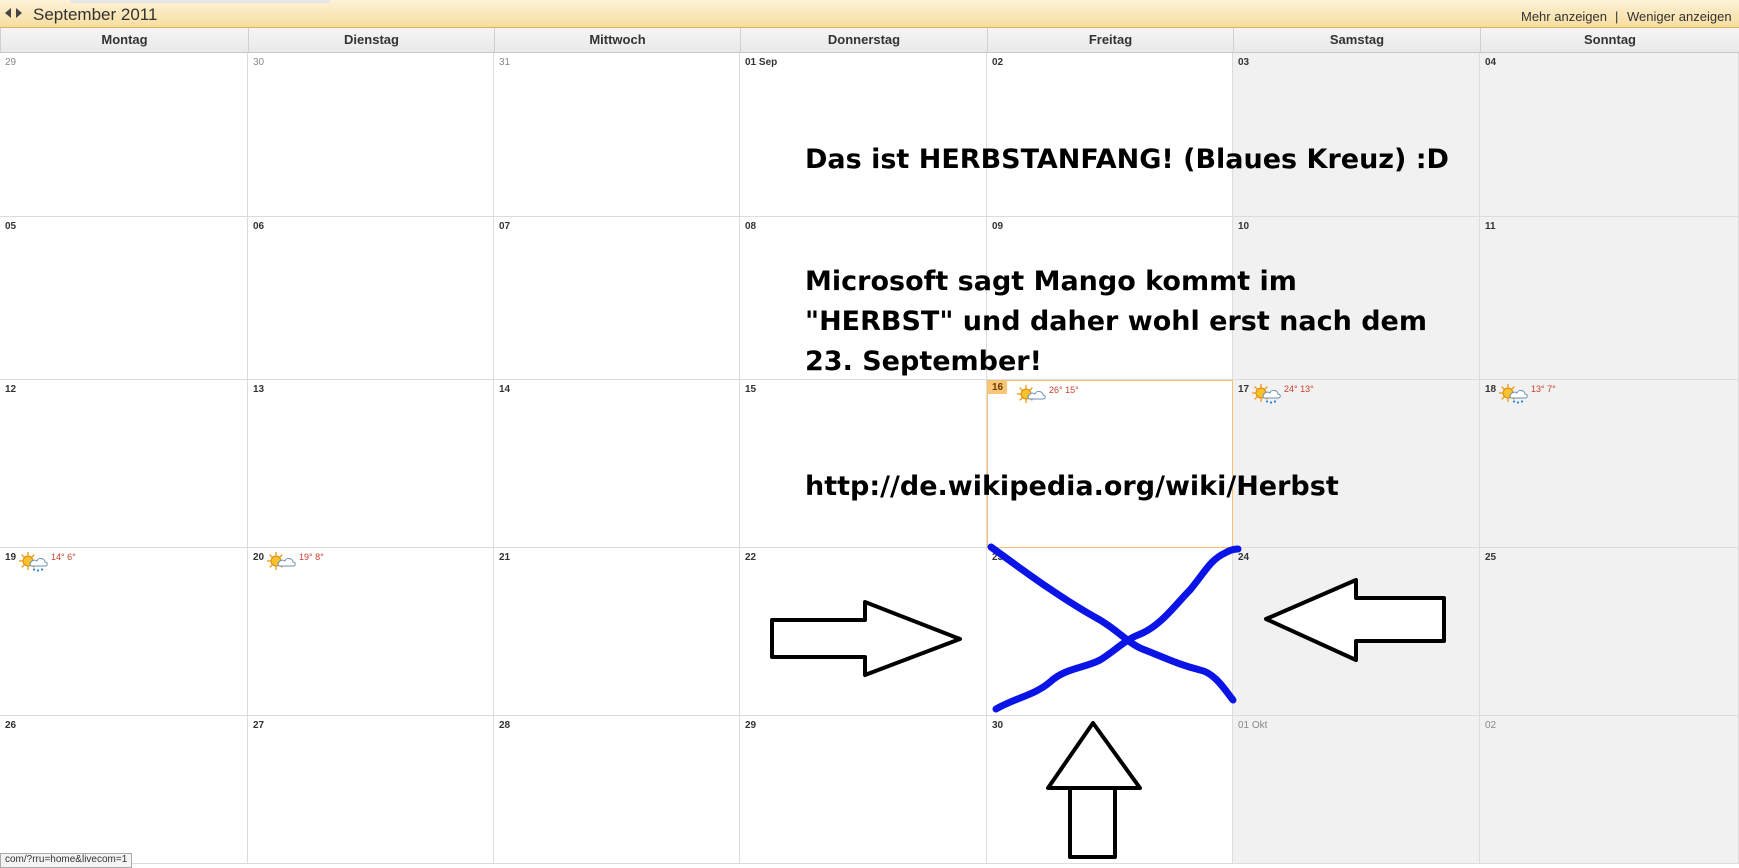 Image resolution: width=1739 pixels, height=868 pixels. I want to click on day-cell: 21, so click(617, 632).